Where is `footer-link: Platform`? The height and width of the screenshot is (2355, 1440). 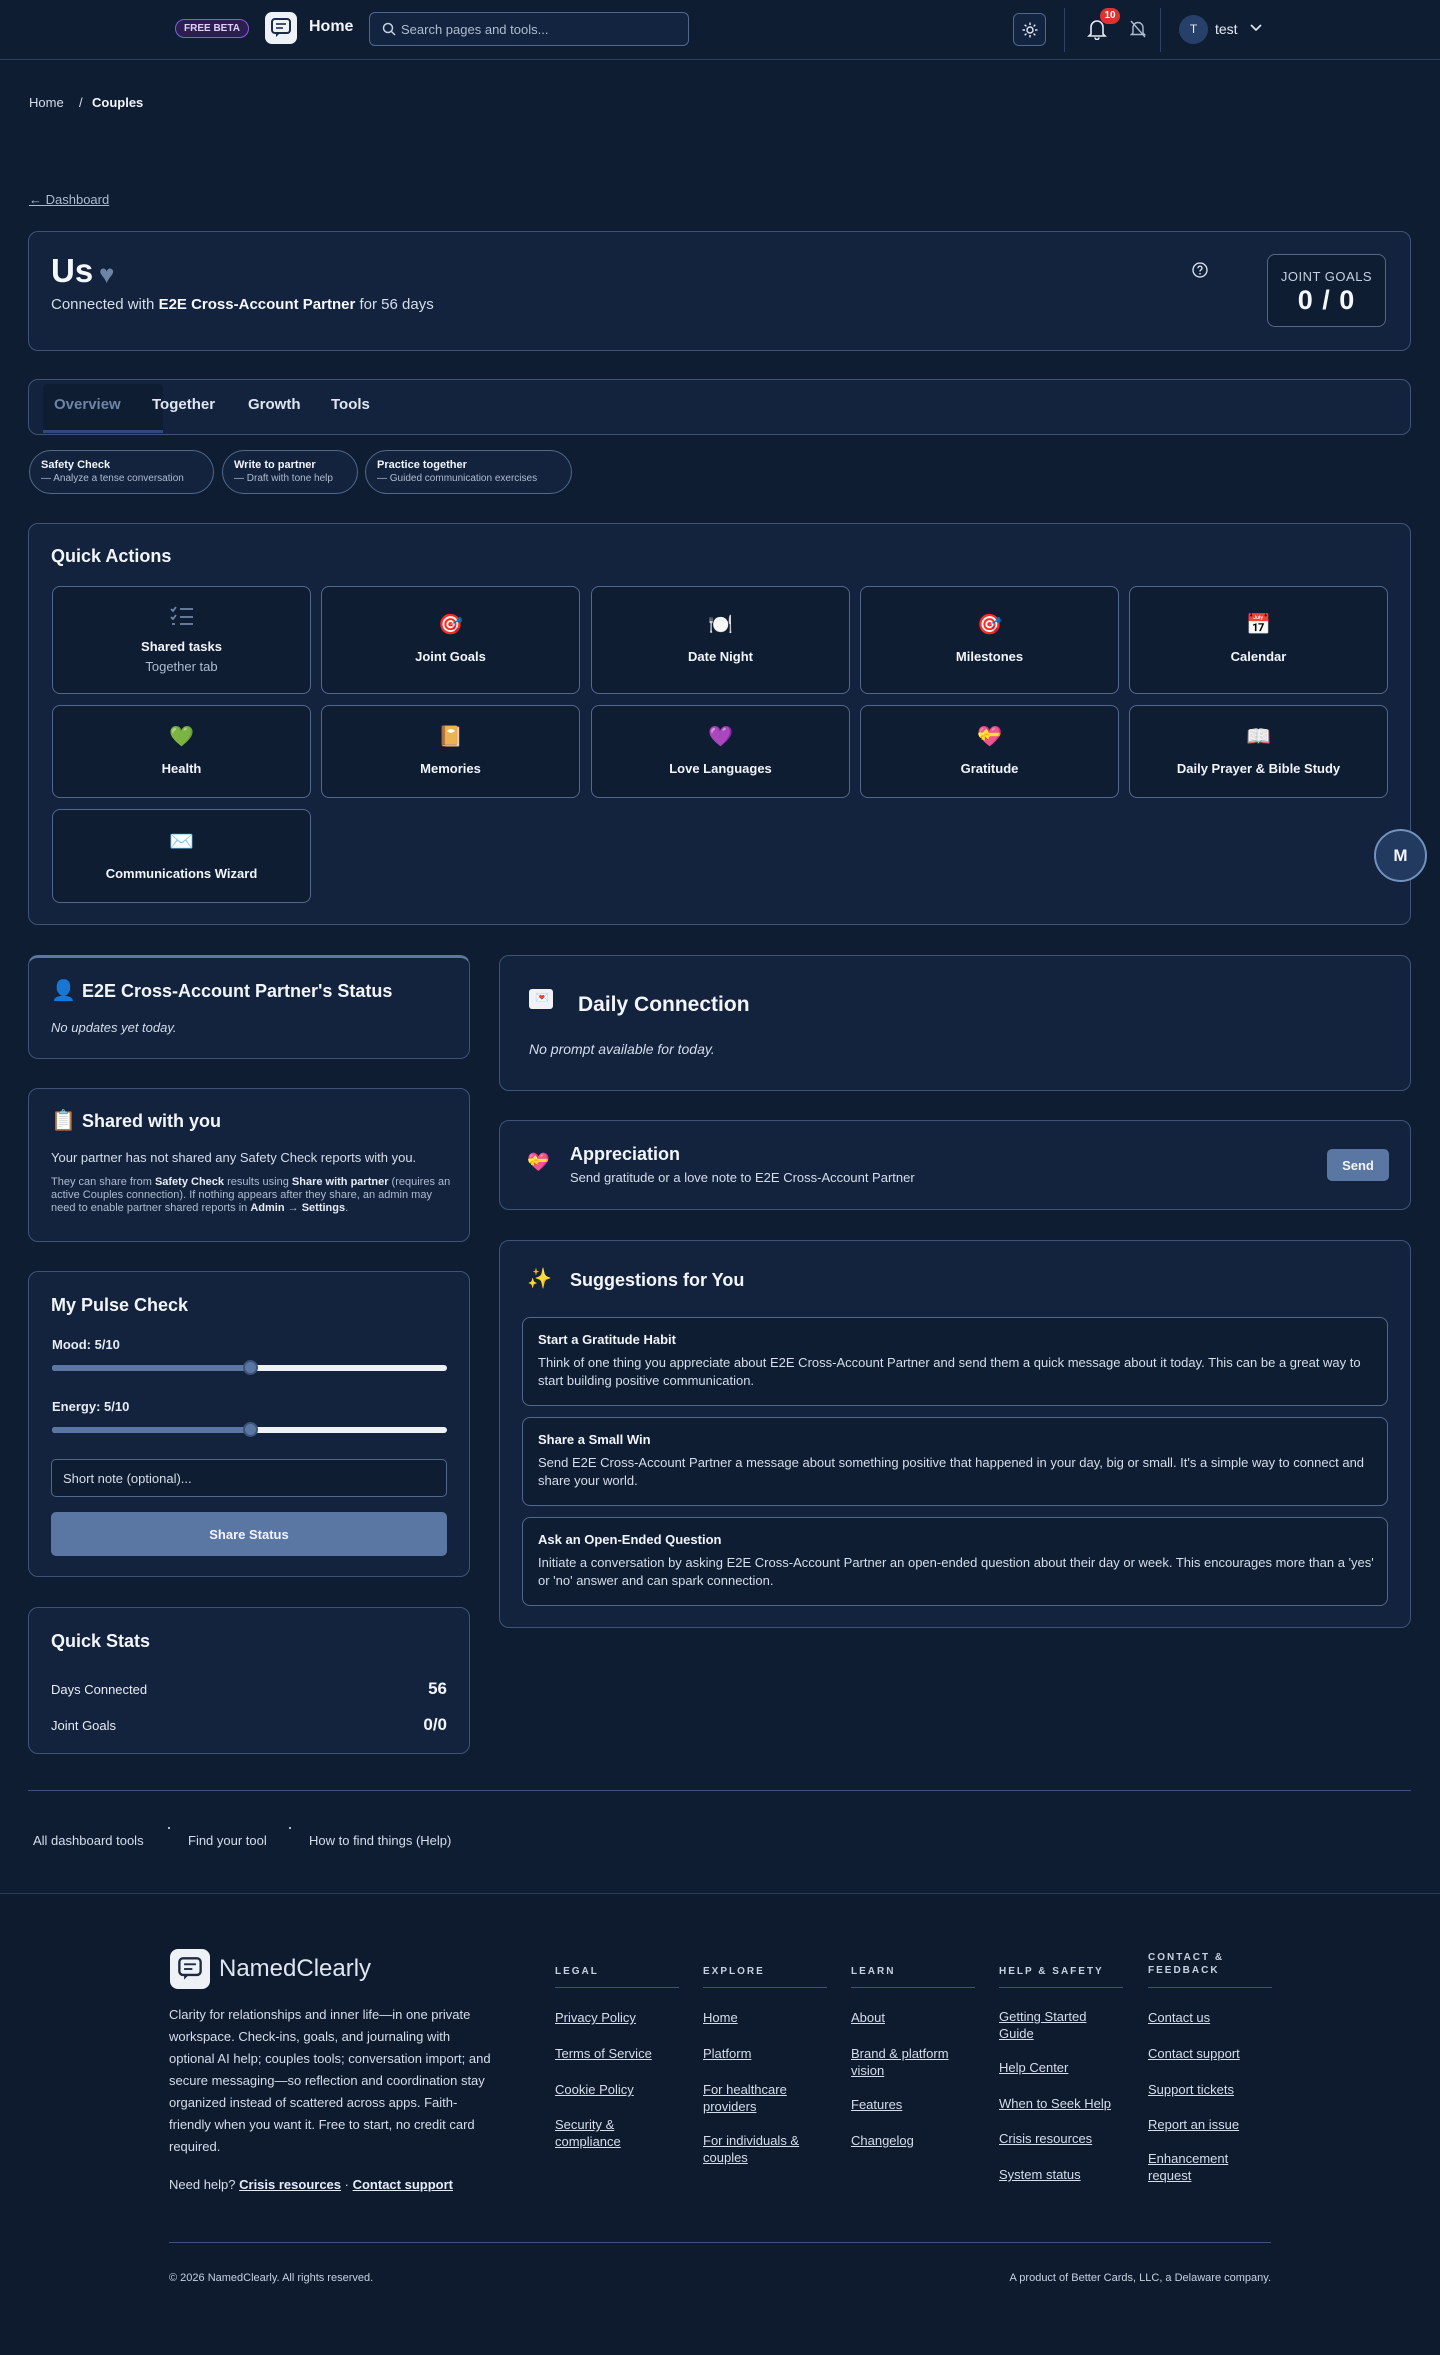
footer-link: Platform is located at coordinates (765, 2053).